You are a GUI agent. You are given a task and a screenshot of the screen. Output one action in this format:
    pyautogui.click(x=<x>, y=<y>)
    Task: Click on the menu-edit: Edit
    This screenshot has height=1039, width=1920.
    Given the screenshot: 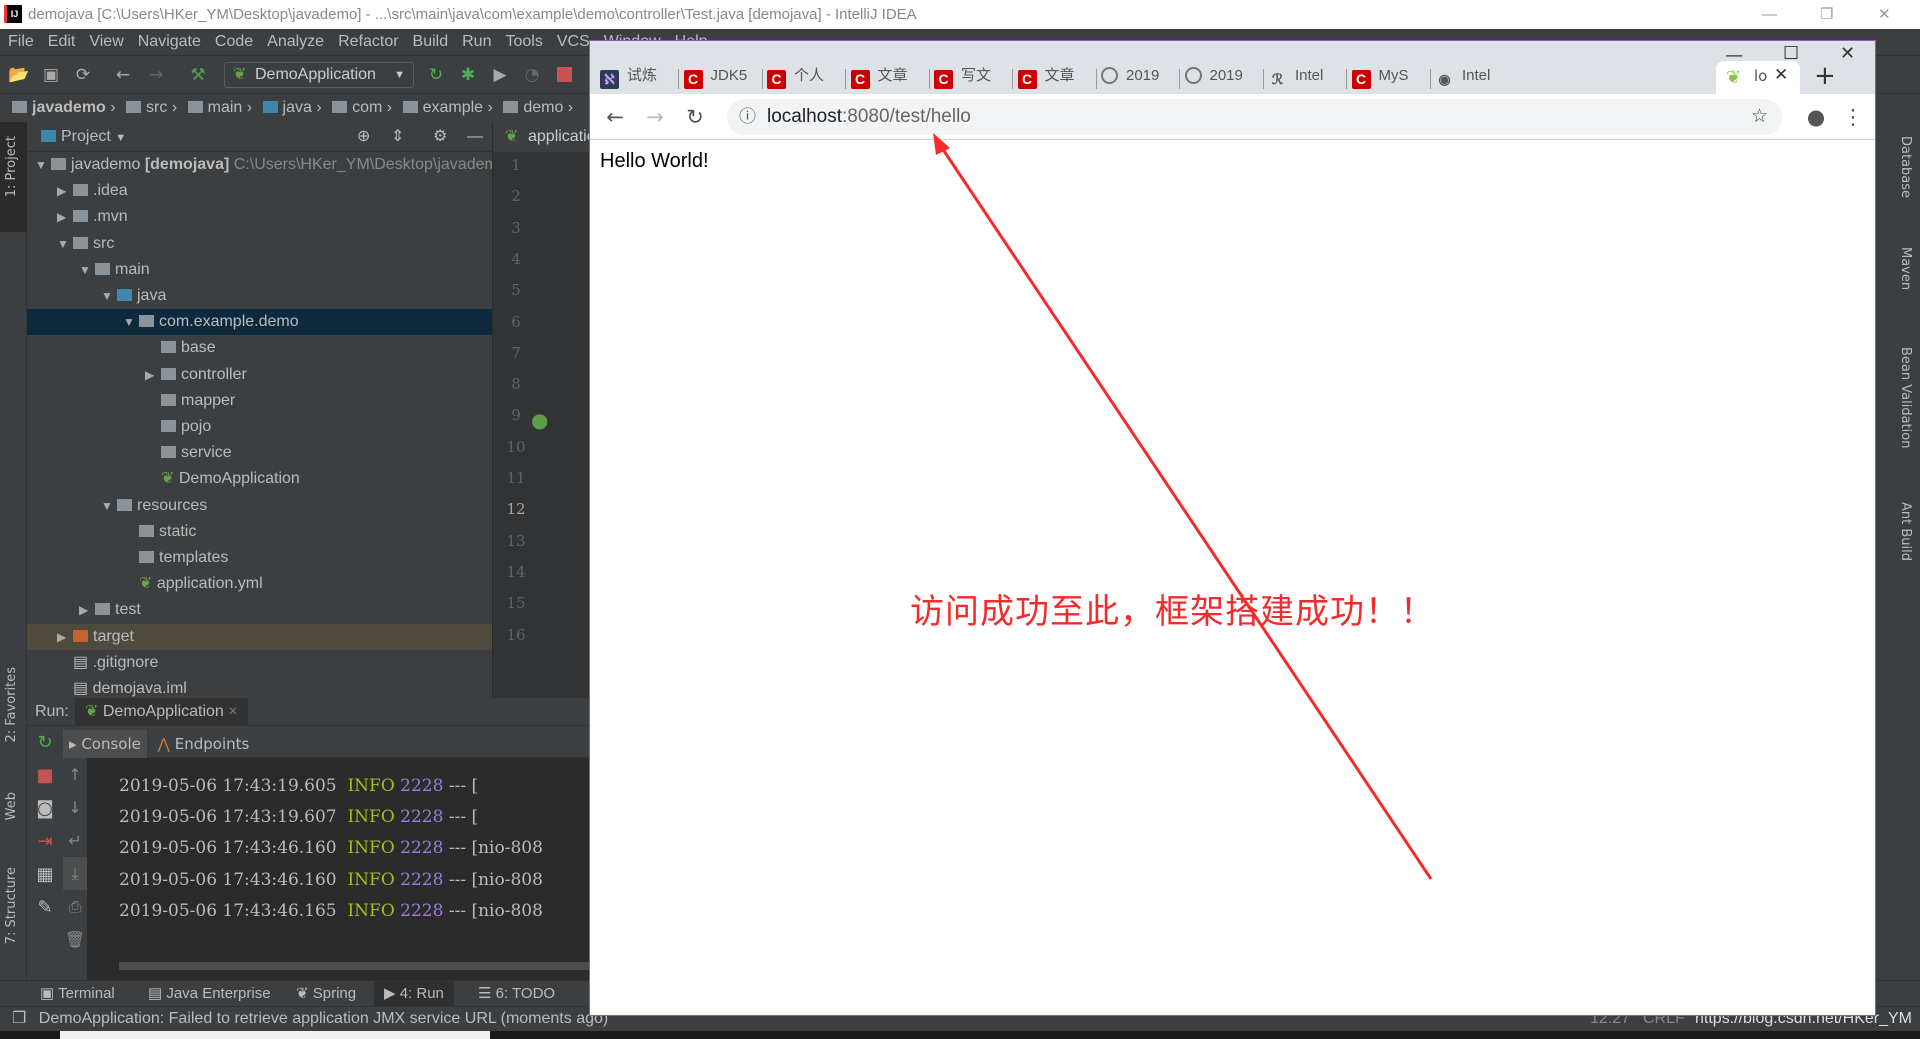 What is the action you would take?
    pyautogui.click(x=62, y=41)
    